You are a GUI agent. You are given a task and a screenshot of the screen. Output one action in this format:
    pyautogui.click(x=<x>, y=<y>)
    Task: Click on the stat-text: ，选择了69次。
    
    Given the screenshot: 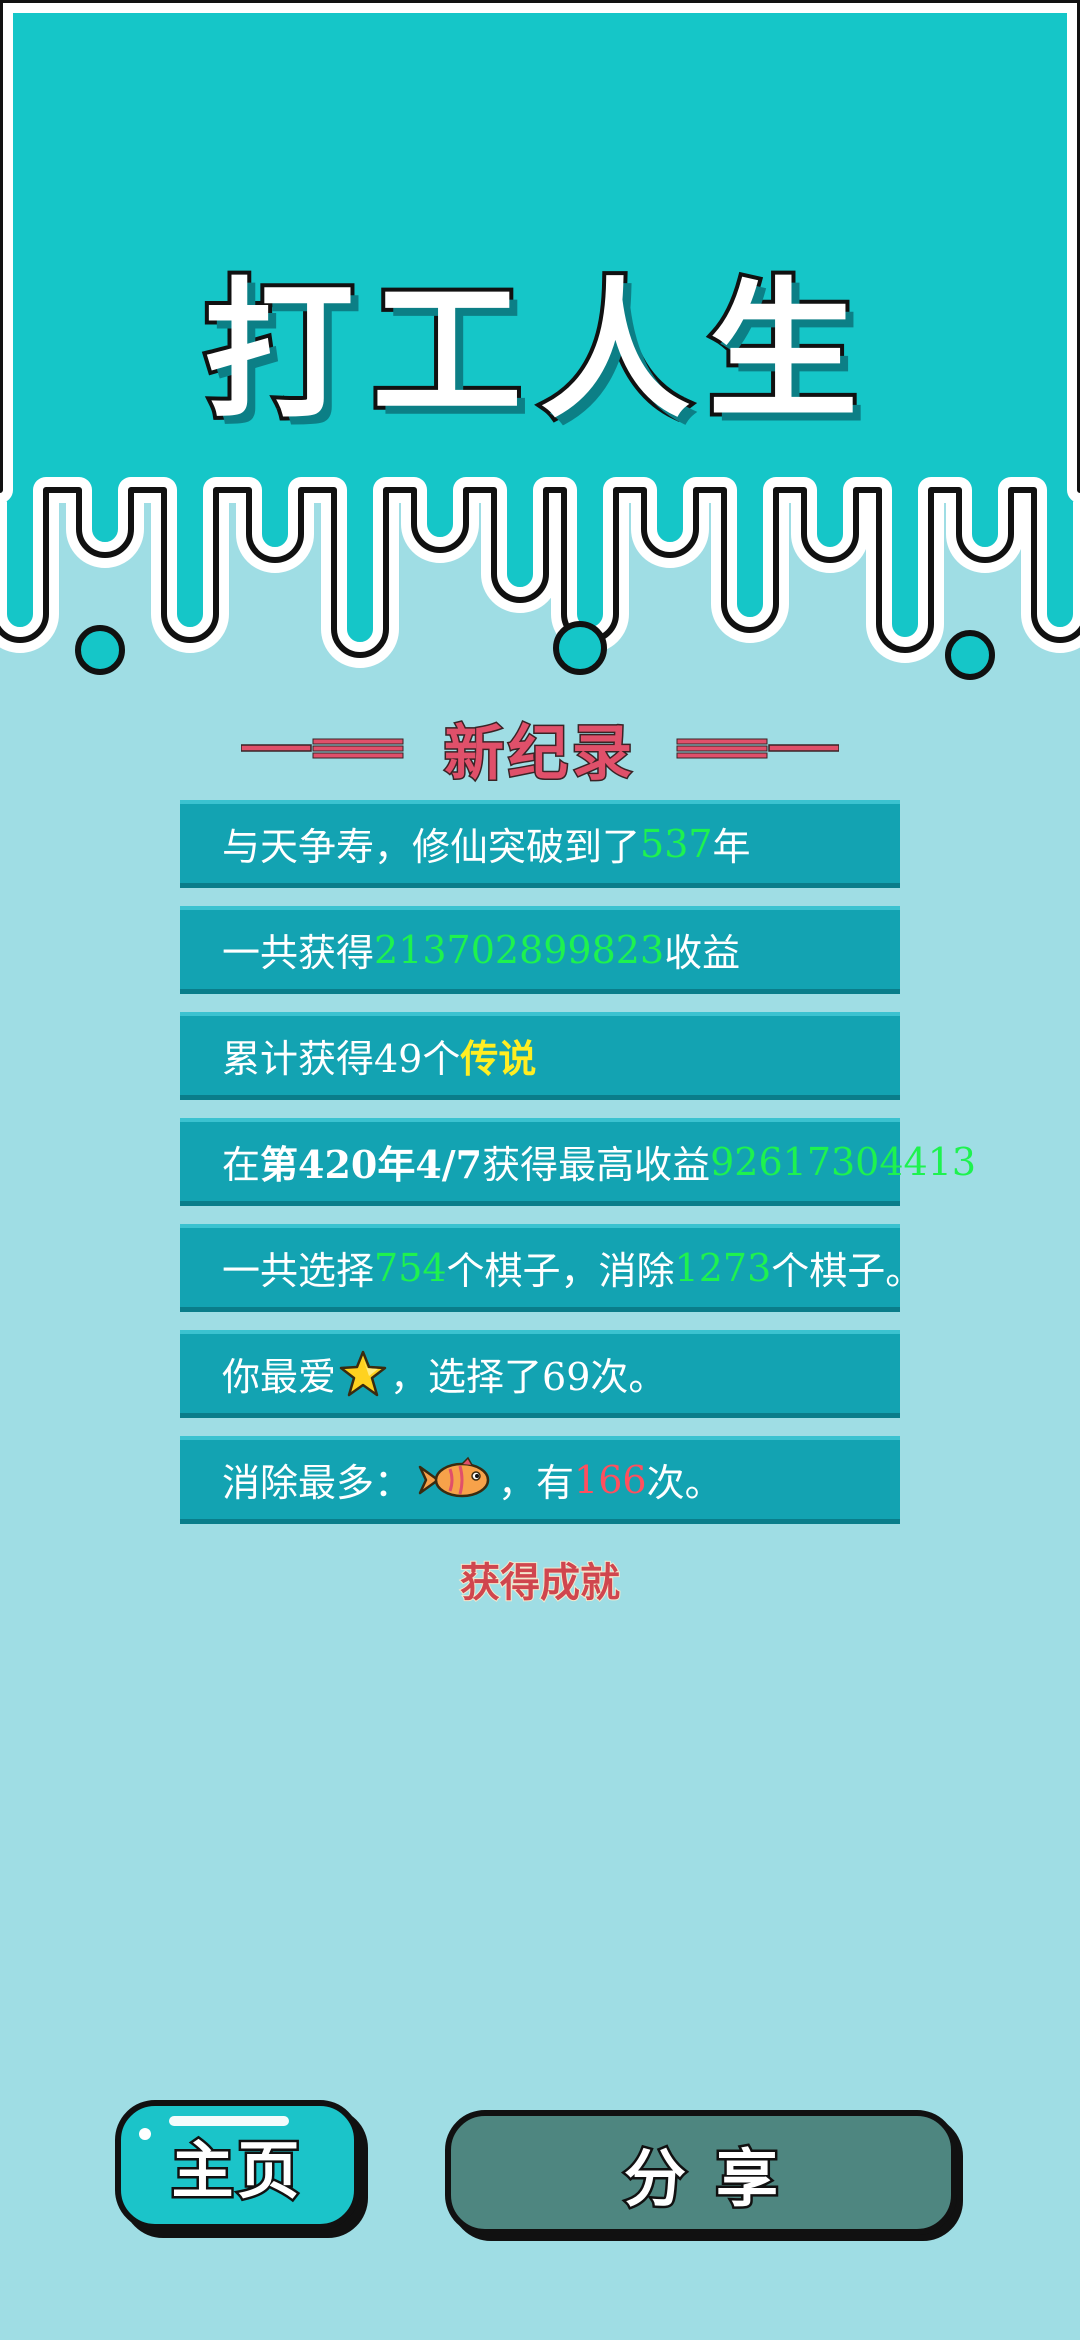 What is the action you would take?
    pyautogui.click(x=528, y=1377)
    